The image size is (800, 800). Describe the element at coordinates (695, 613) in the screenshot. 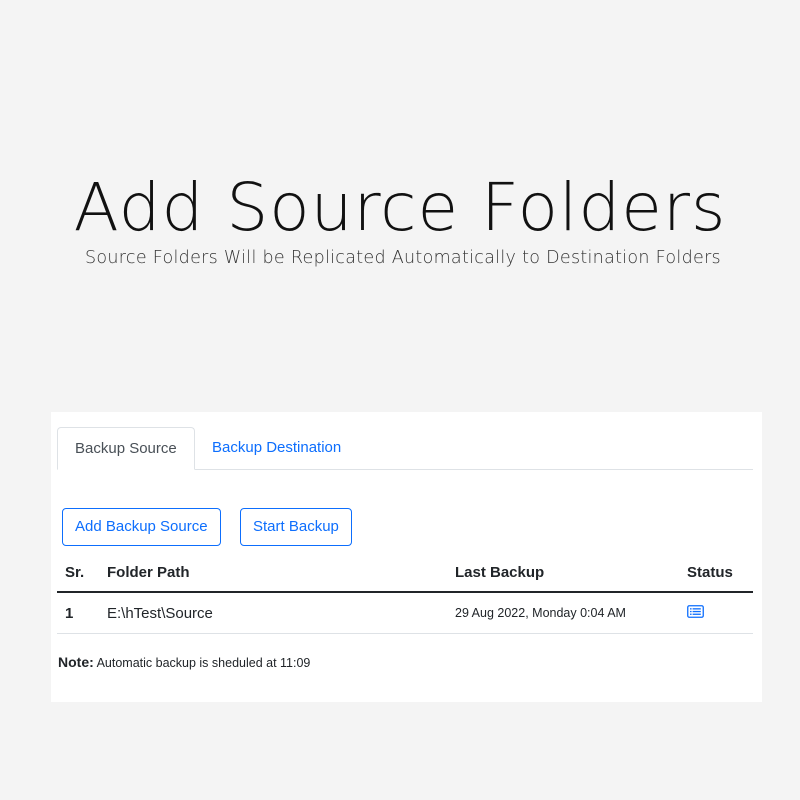

I see `list-details-icon` at that location.